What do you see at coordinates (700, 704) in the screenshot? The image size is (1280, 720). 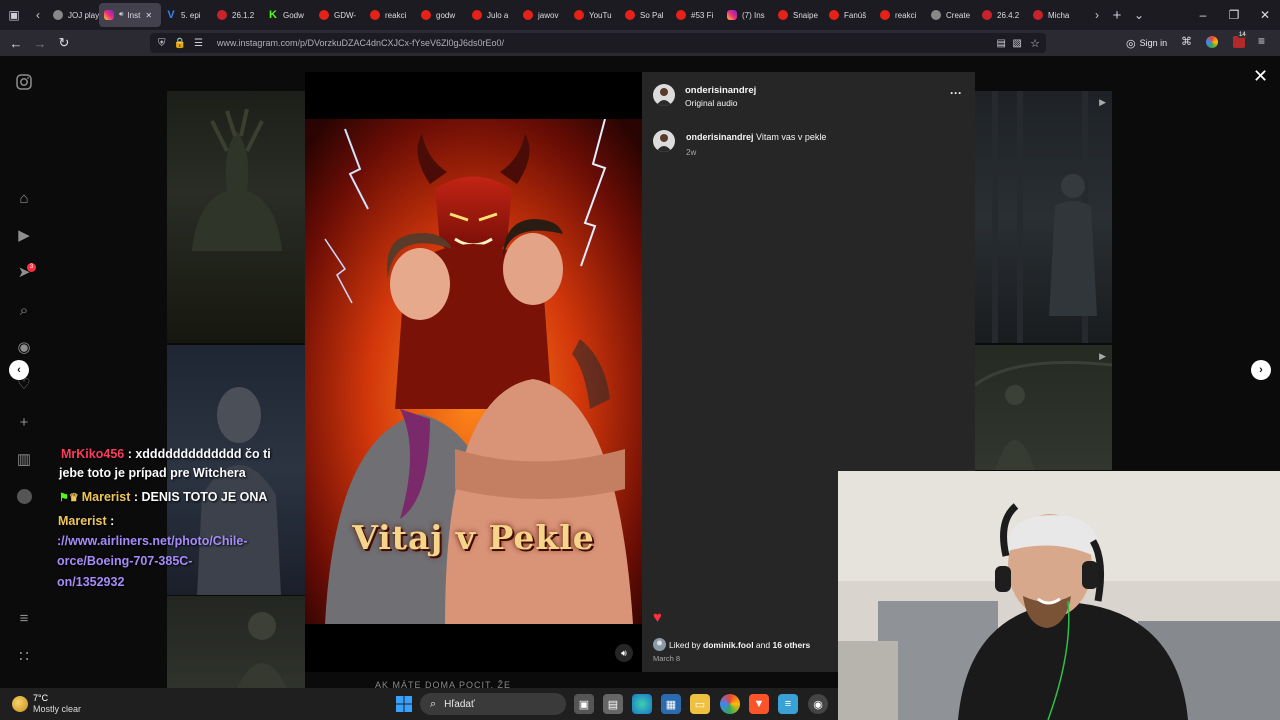 I see `file-explorer-icon: ▭` at bounding box center [700, 704].